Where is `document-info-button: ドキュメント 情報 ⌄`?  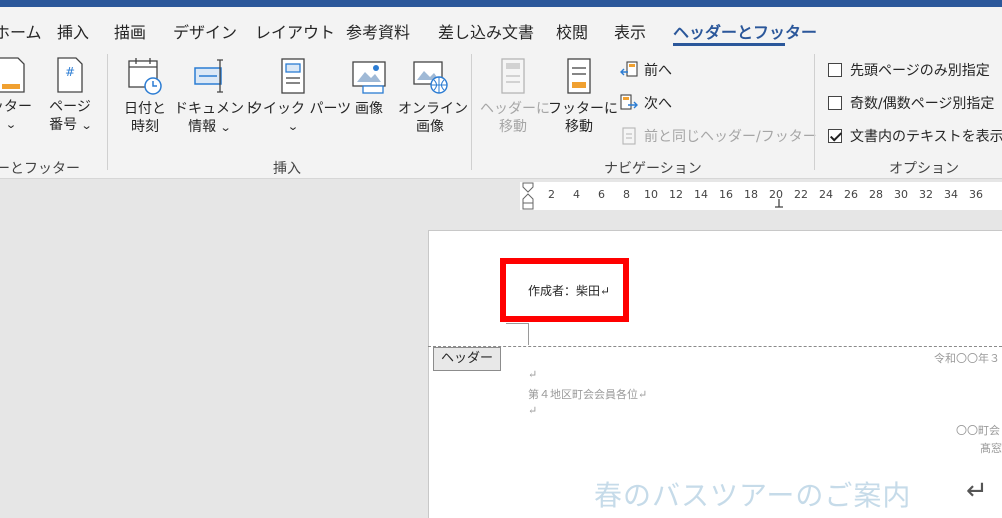
document-info-button: ドキュメント 情報 ⌄ is located at coordinates (216, 96).